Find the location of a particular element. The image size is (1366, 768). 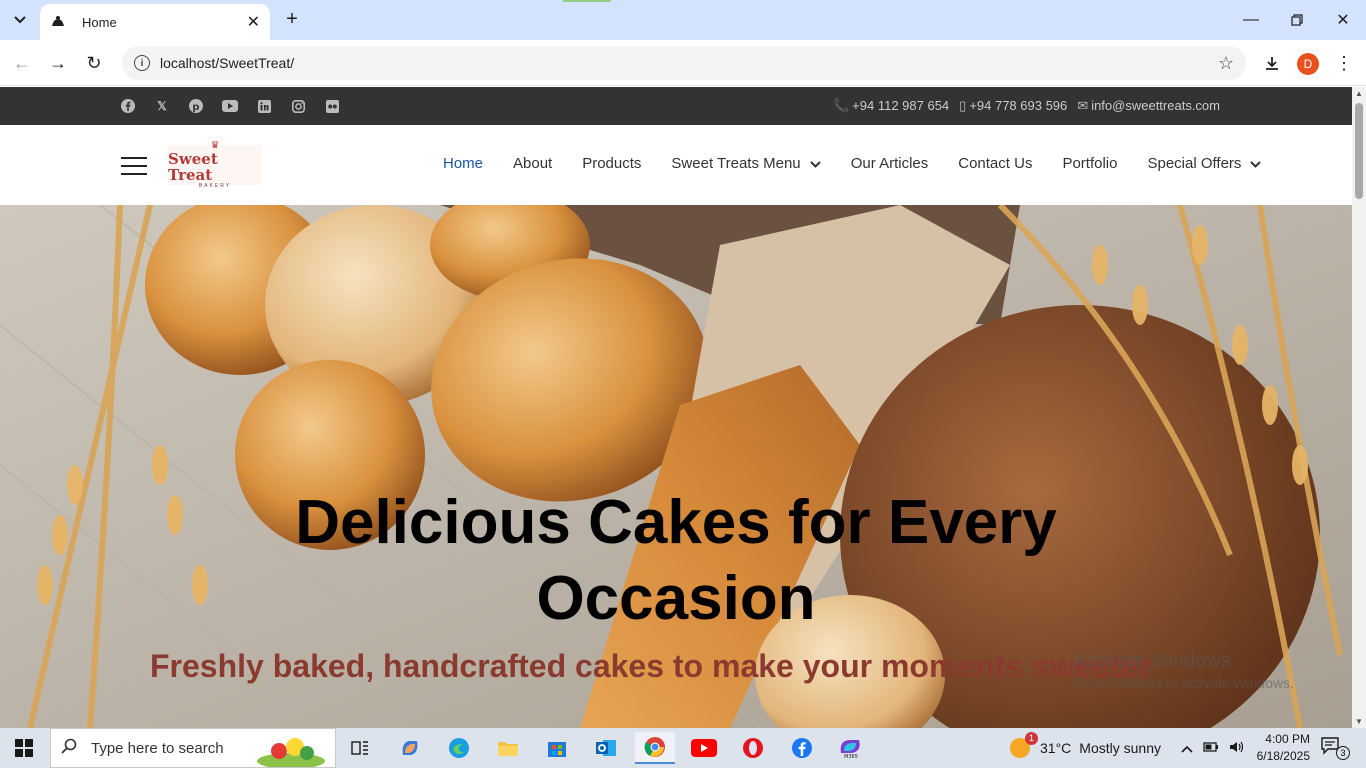

restore-icon is located at coordinates (1297, 20).